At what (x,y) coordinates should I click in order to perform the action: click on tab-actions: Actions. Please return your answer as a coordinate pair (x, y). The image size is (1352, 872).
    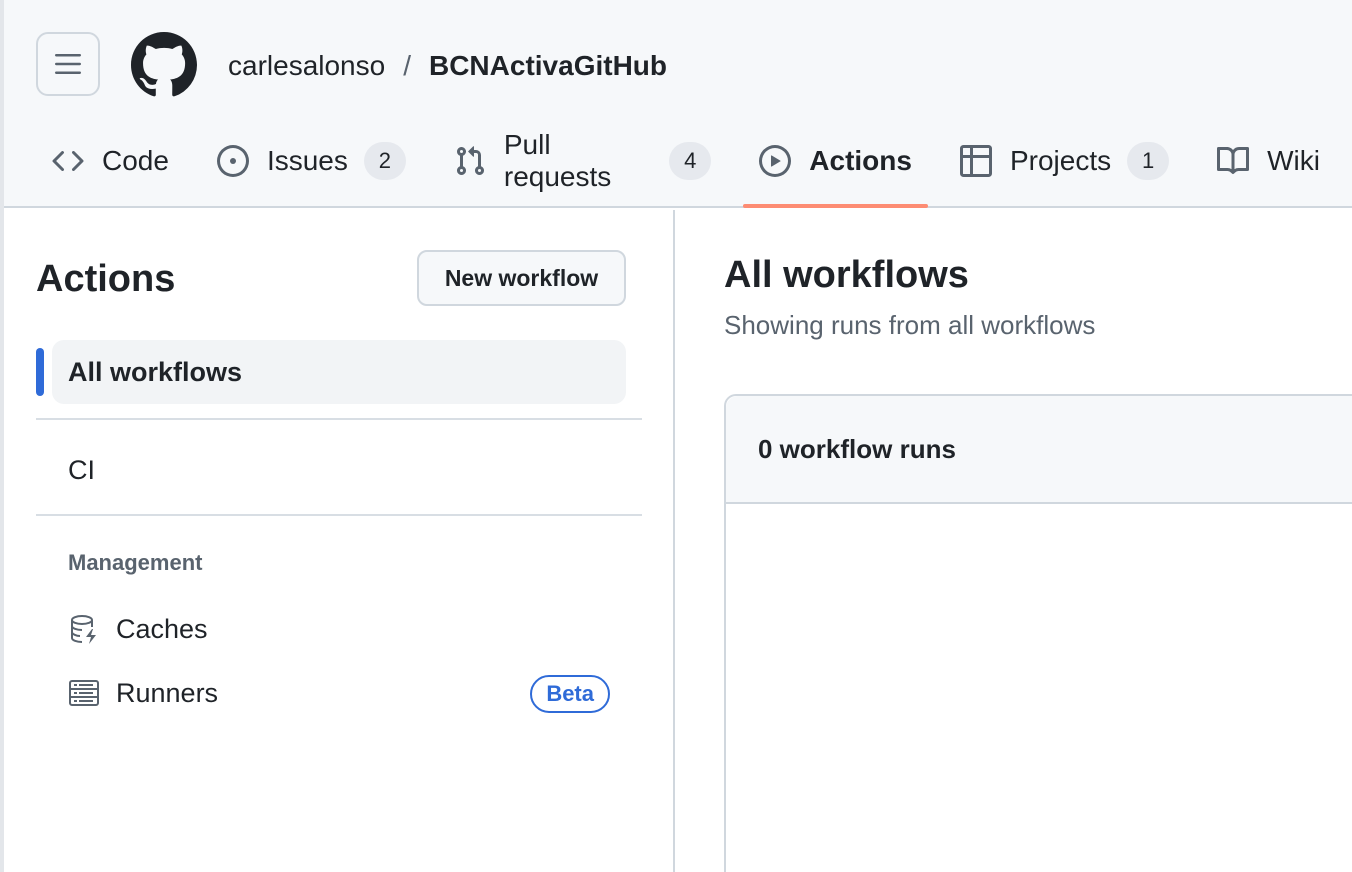
    Looking at the image, I should click on (835, 168).